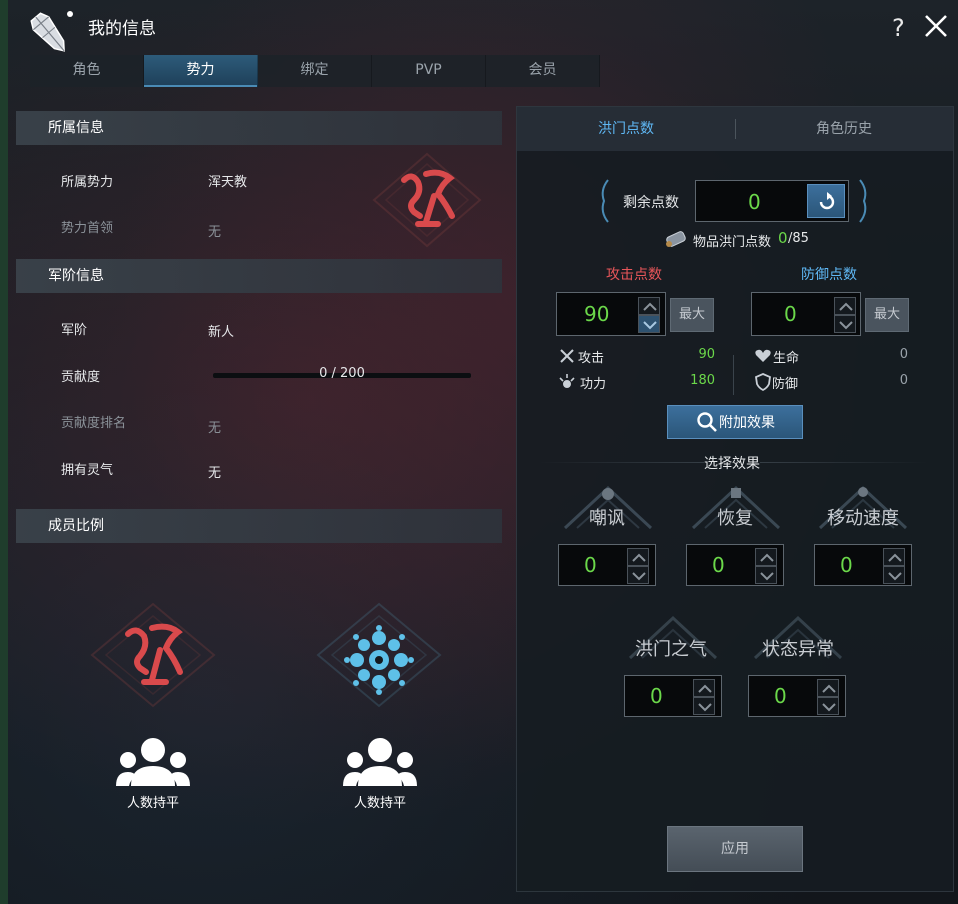 The height and width of the screenshot is (904, 958). What do you see at coordinates (215, 232) in the screenshot?
I see `leader-value: 无` at bounding box center [215, 232].